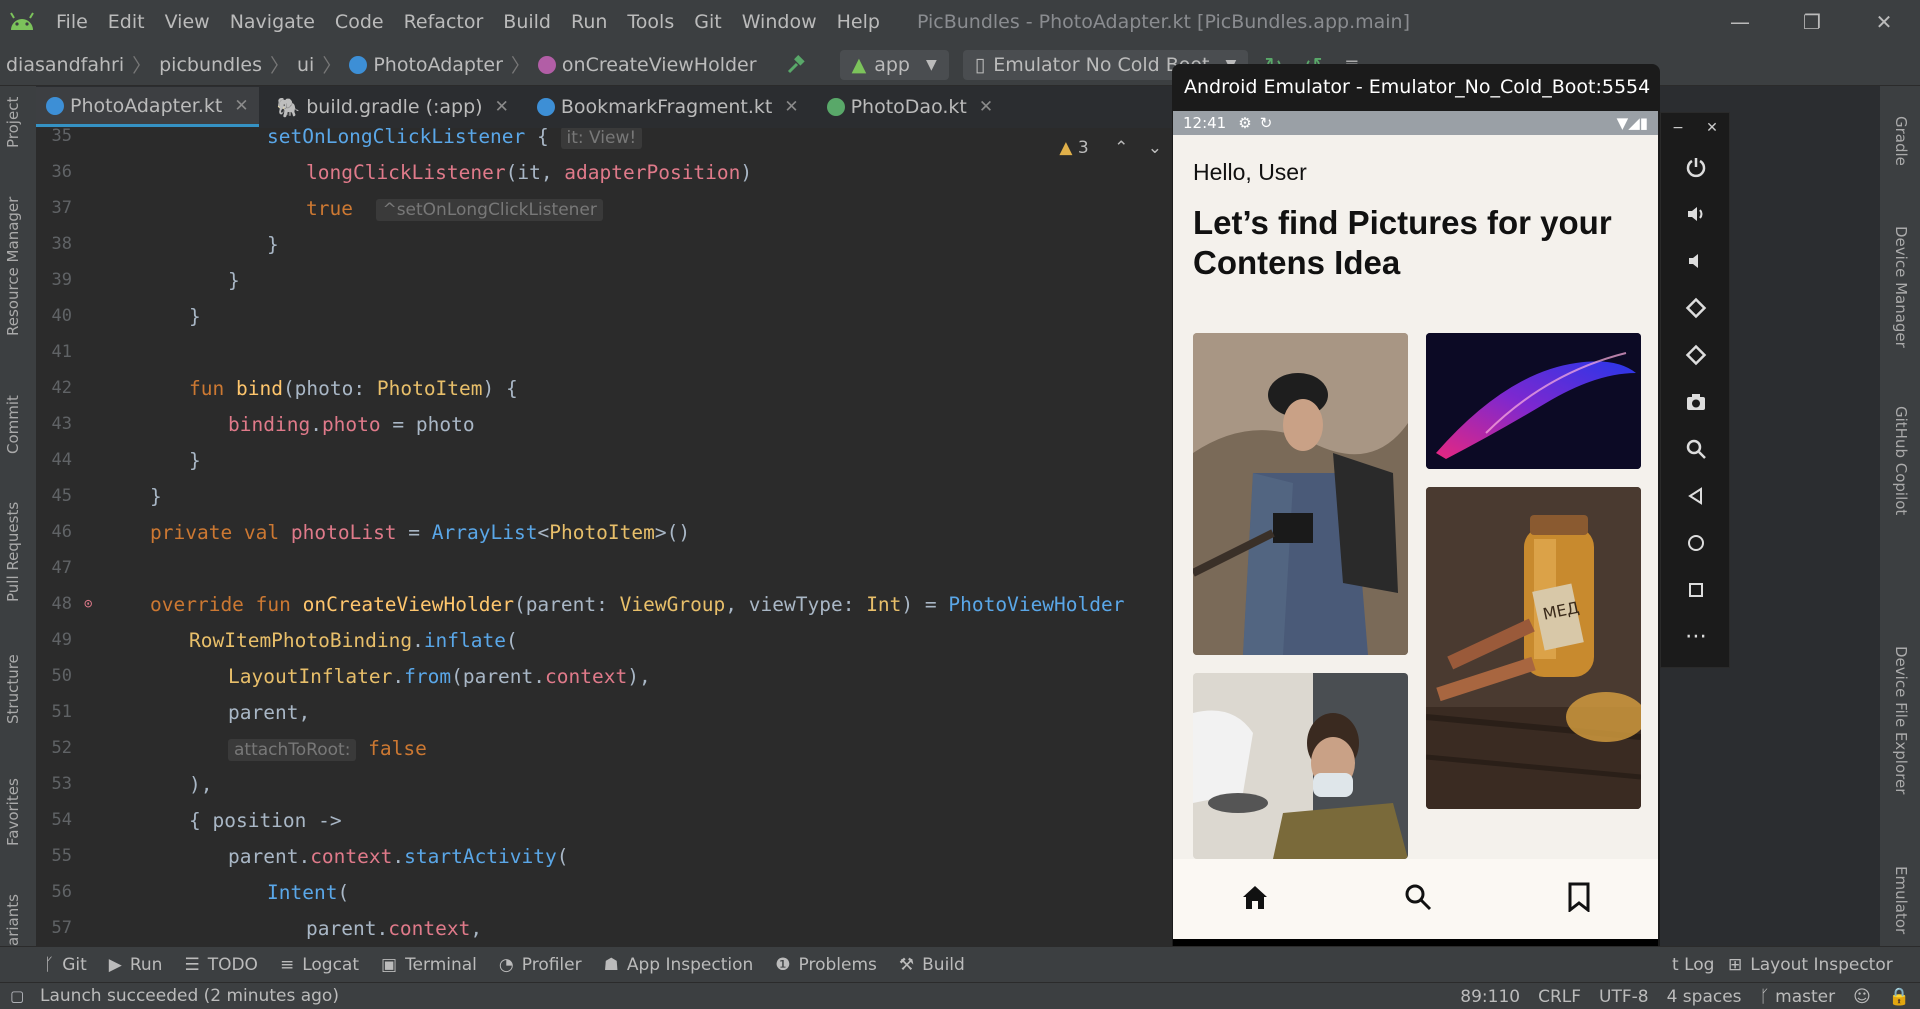  What do you see at coordinates (221, 965) in the screenshot?
I see `tool-todo: ☰ TODO` at bounding box center [221, 965].